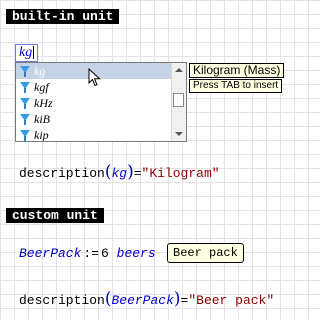 The width and height of the screenshot is (320, 320). Describe the element at coordinates (42, 119) in the screenshot. I see `autocomplete-item-label: kiB` at that location.